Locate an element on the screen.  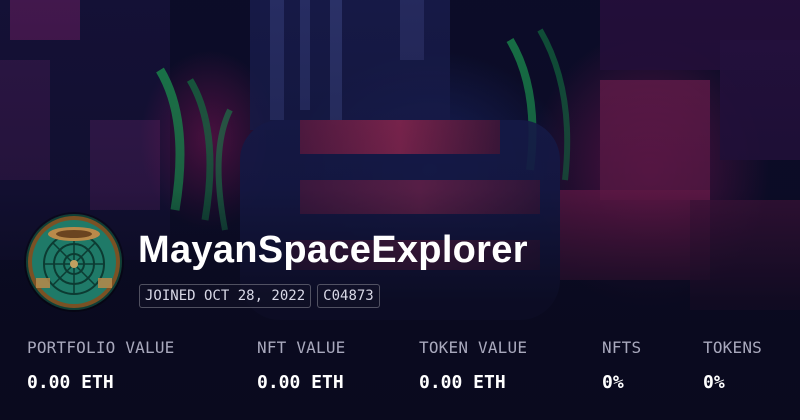
profile-avatar is located at coordinates (74, 262).